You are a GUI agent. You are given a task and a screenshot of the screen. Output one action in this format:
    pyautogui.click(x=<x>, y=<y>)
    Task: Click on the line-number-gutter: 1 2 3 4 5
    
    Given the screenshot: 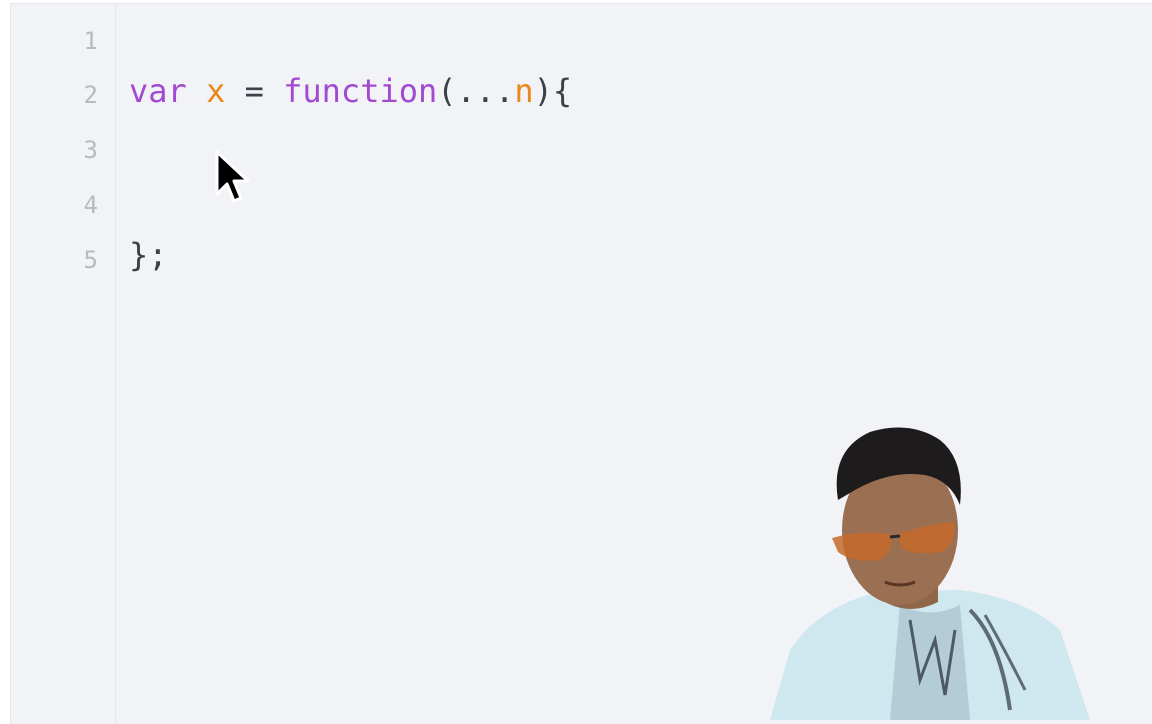 What is the action you would take?
    pyautogui.click(x=63, y=364)
    